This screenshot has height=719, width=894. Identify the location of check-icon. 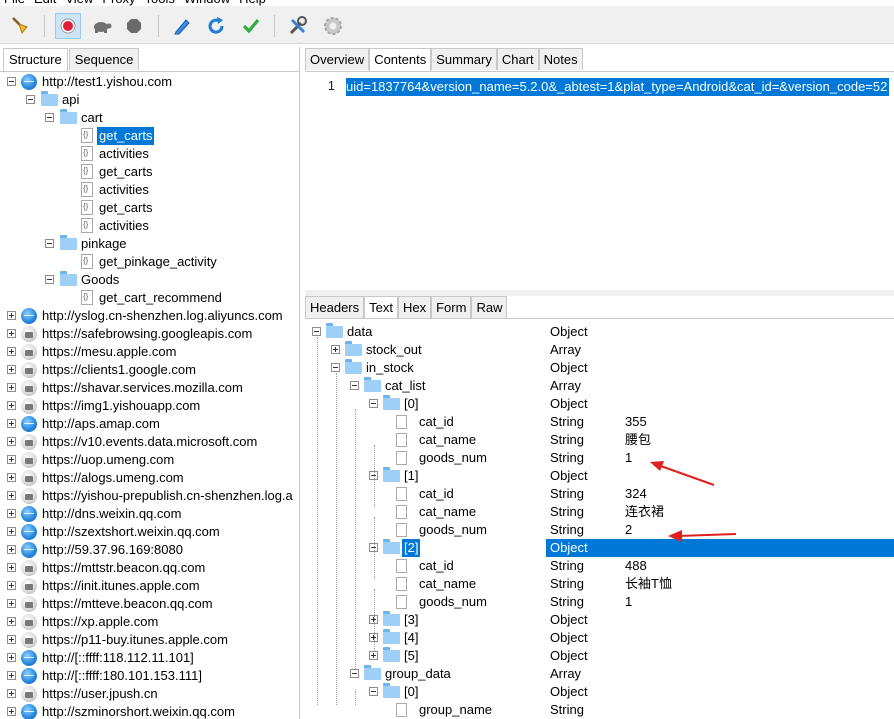
(251, 26).